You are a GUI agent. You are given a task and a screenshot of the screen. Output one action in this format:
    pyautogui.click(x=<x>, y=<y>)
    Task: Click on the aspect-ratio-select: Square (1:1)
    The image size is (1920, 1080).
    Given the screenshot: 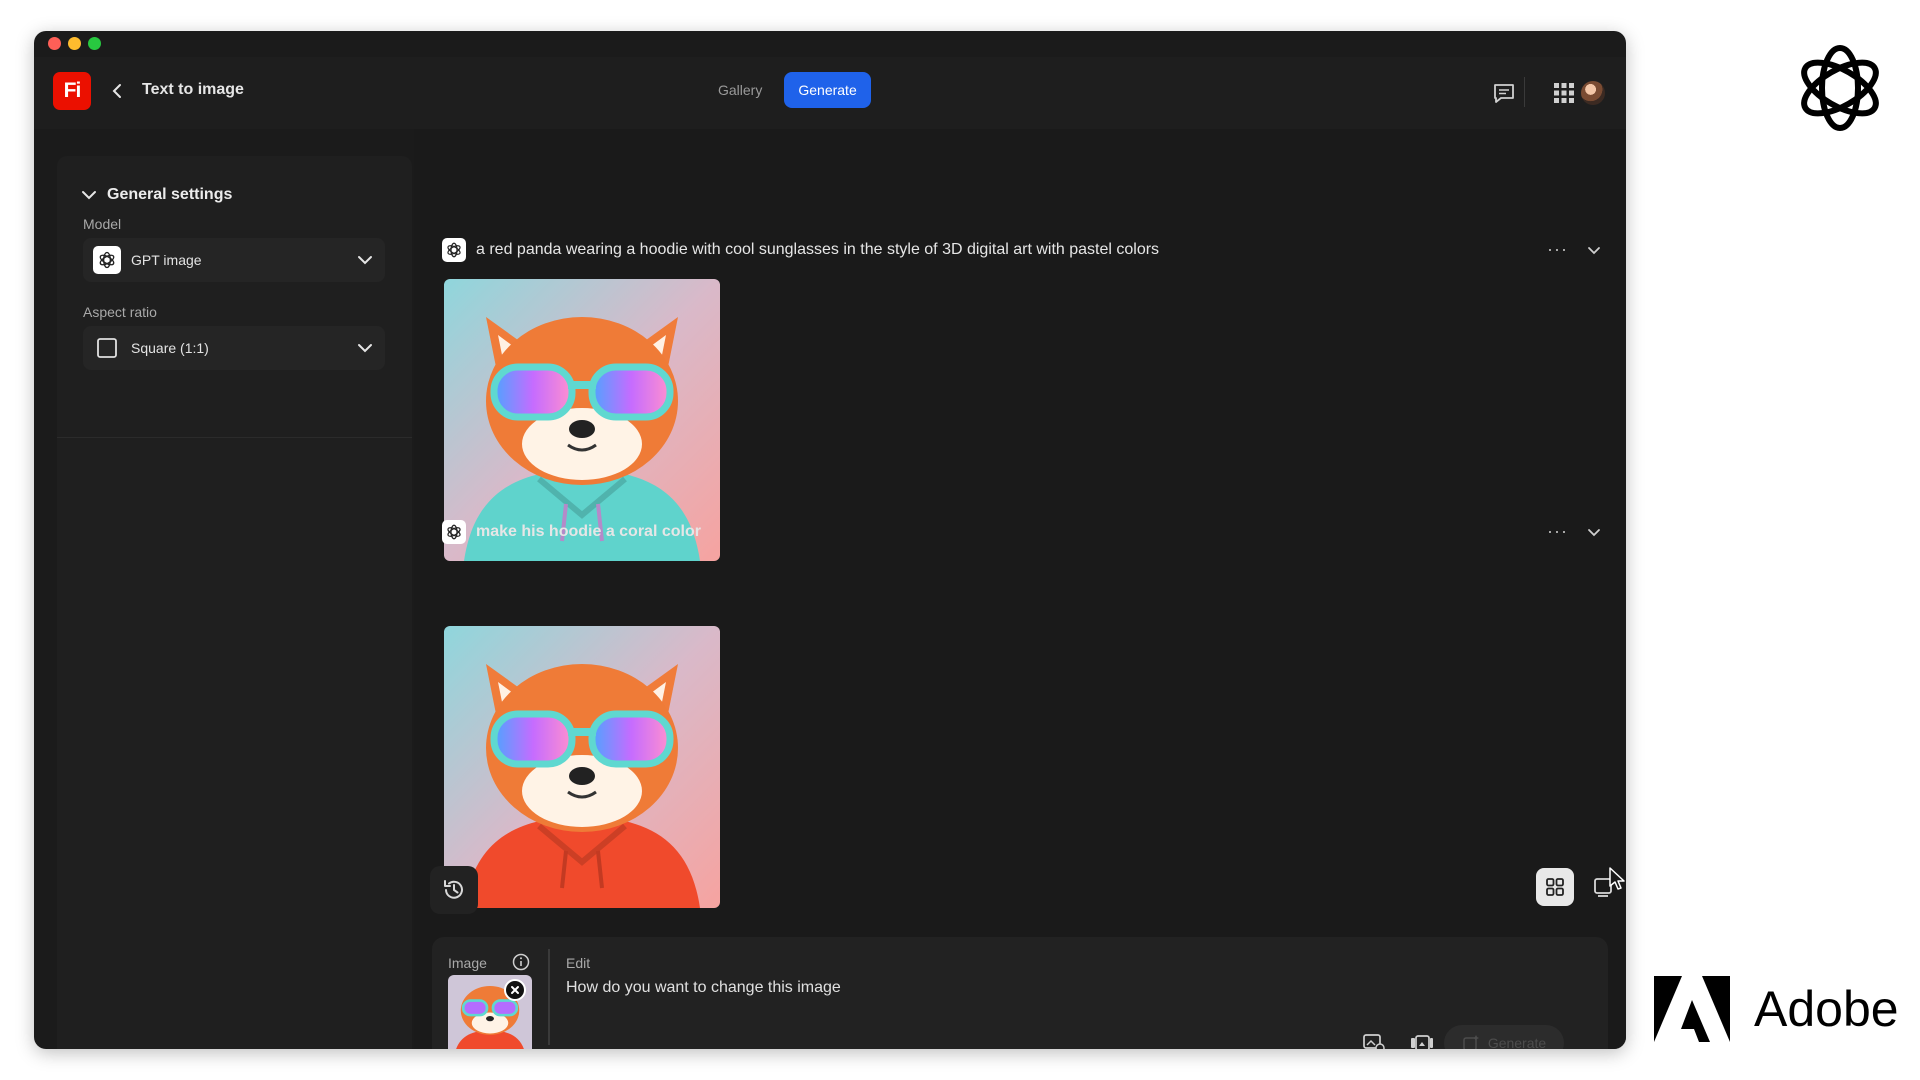 What is the action you would take?
    pyautogui.click(x=234, y=348)
    